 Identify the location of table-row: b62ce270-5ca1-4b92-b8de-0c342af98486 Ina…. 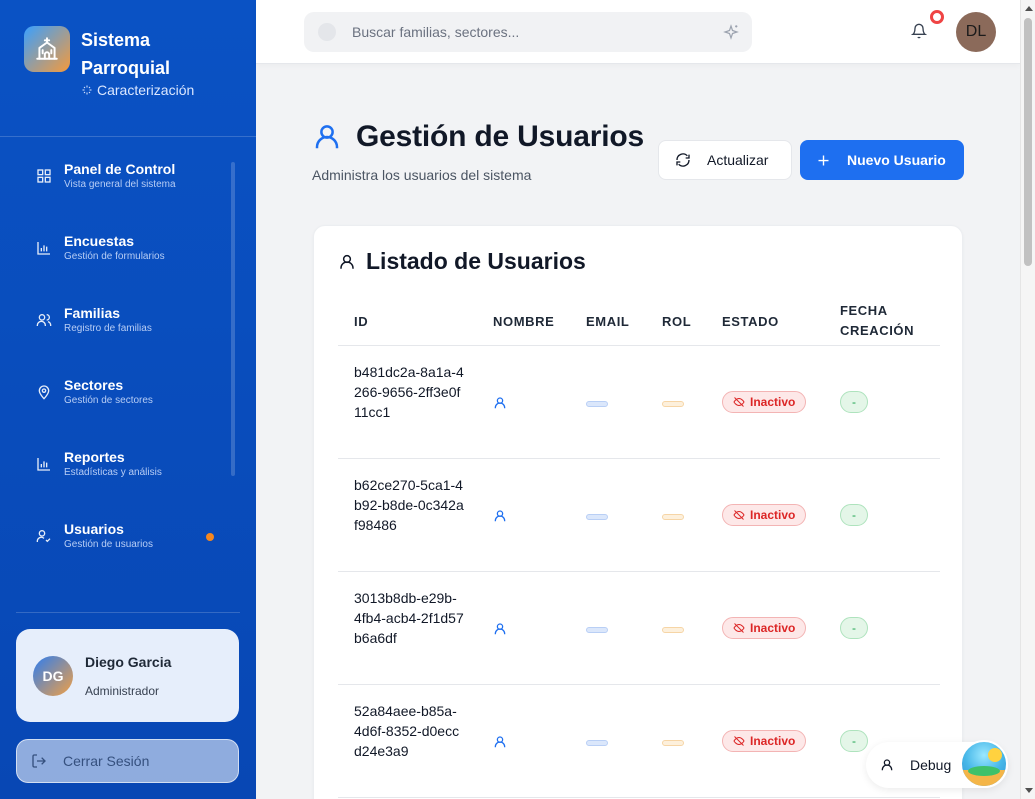
(639, 515).